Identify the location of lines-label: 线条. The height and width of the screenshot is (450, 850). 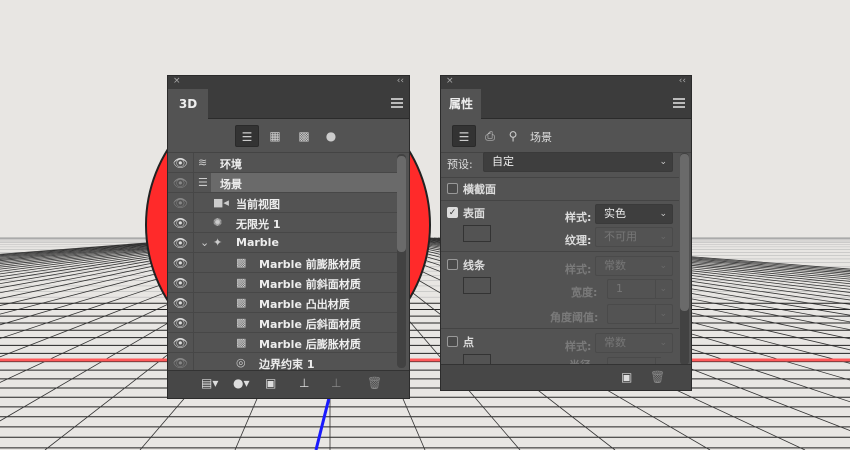
(474, 265).